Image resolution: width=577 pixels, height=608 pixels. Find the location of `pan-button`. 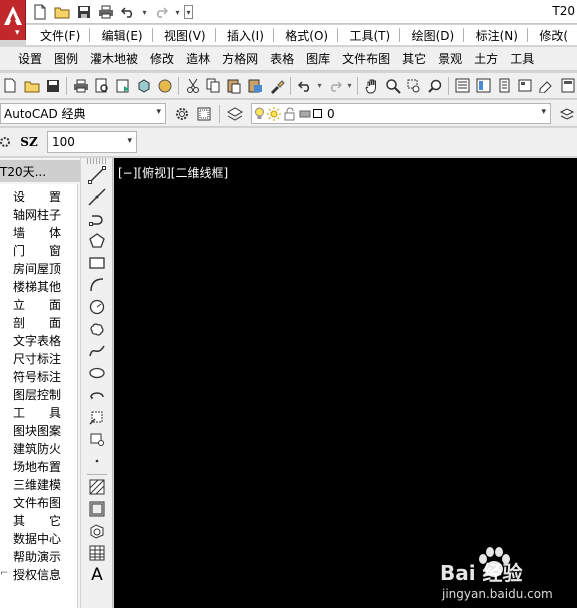

pan-button is located at coordinates (371, 86).